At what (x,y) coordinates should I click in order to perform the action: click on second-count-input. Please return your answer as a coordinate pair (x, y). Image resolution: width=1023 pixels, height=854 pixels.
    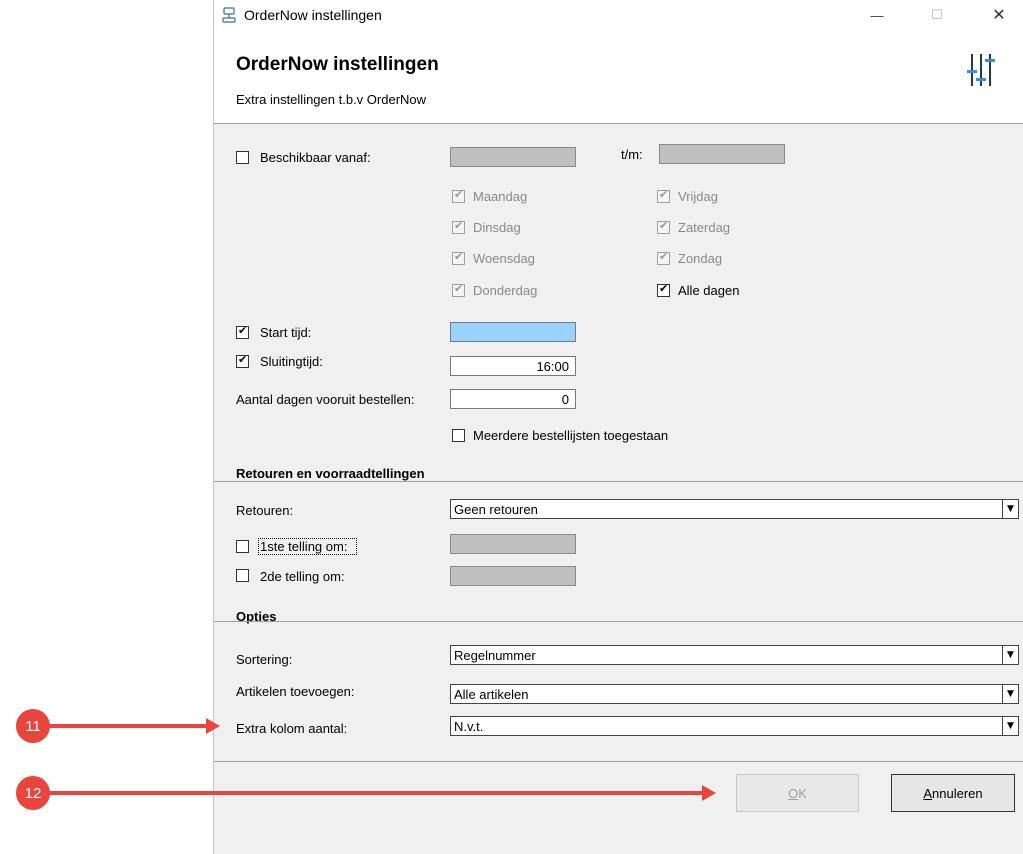
    Looking at the image, I should click on (513, 576).